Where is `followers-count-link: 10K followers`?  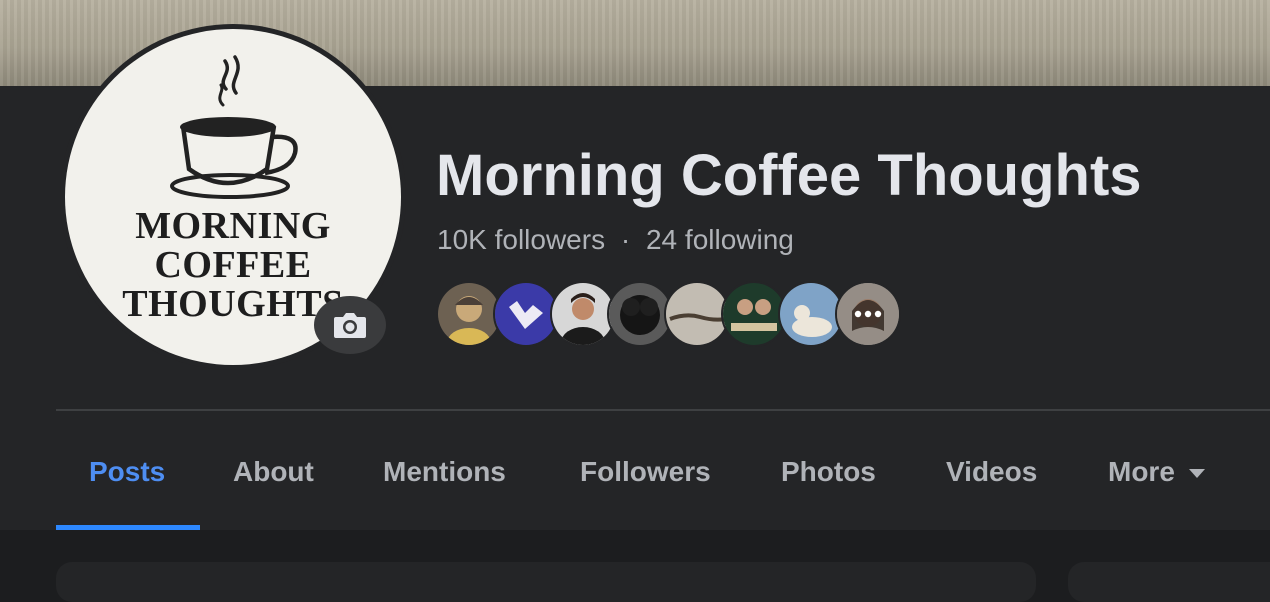 followers-count-link: 10K followers is located at coordinates (521, 239).